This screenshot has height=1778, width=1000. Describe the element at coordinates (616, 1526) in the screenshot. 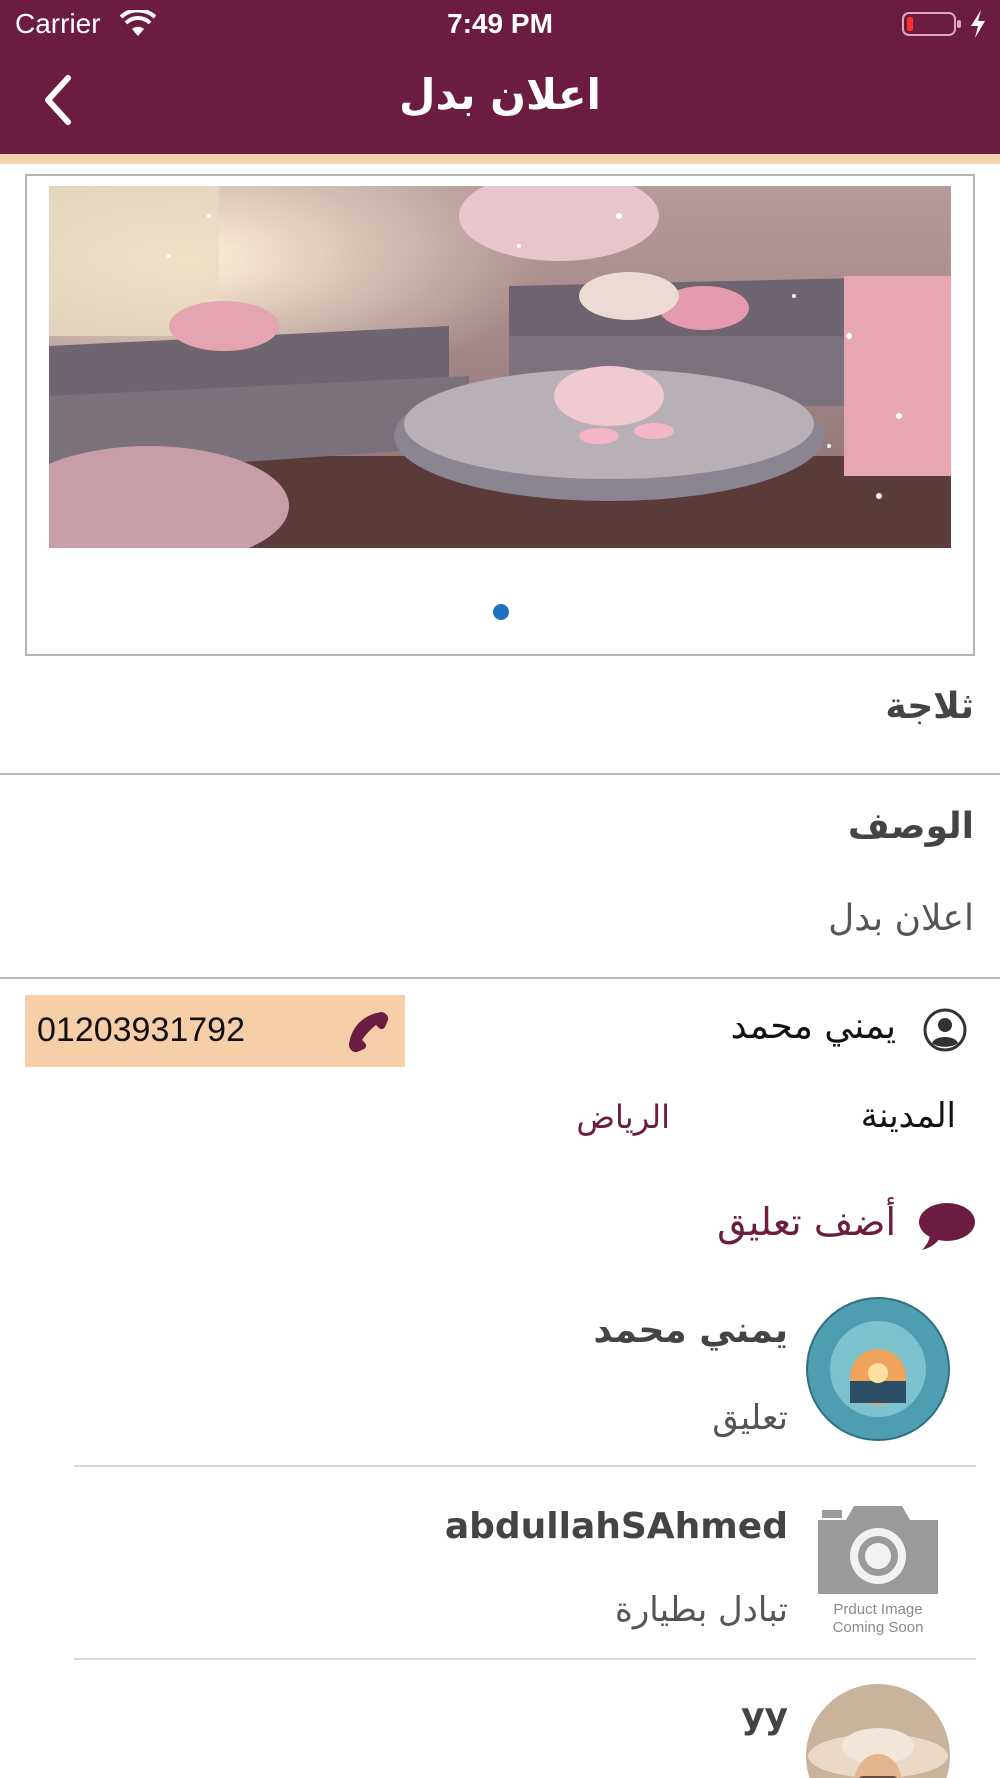

I see `comment-author: abdullahSAhmed` at that location.